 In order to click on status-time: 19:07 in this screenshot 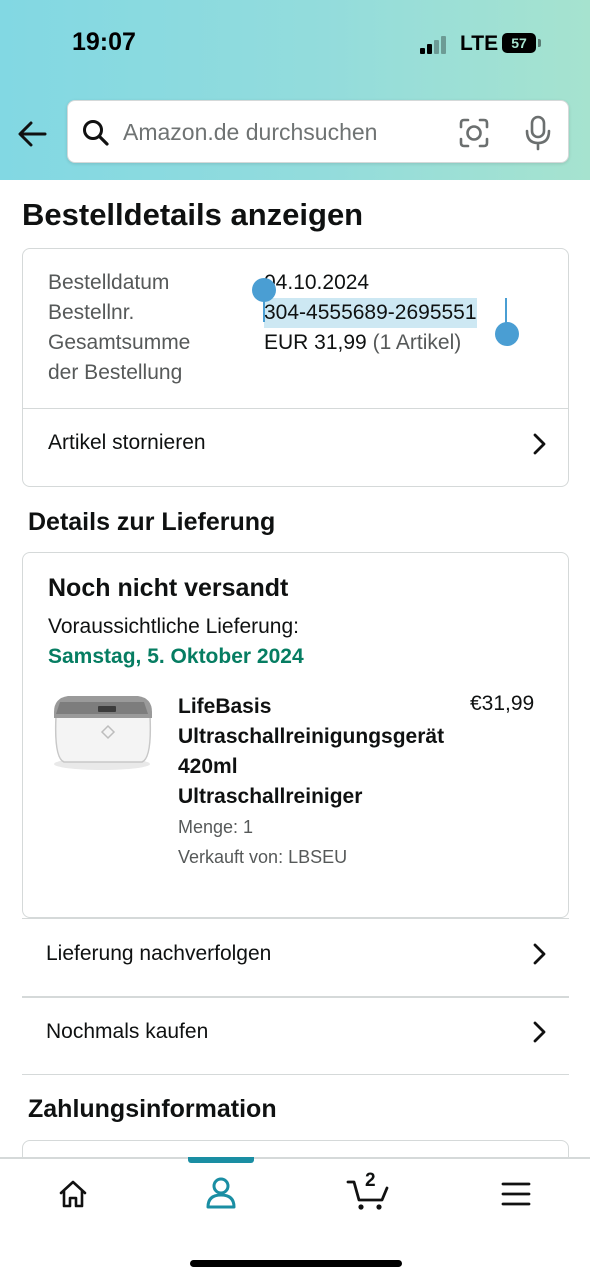, I will do `click(104, 42)`.